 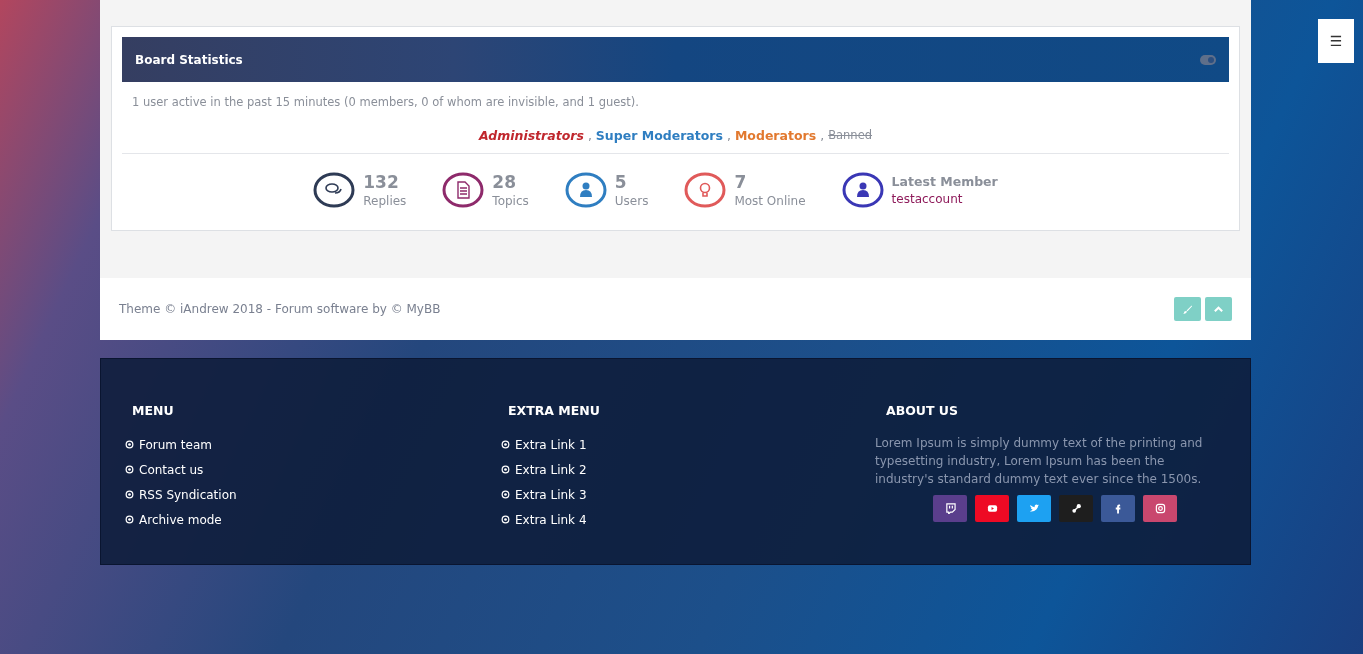 I want to click on copyright-text: Theme © iAndrew 2018 - Forum software by © MyBB, so click(x=280, y=309).